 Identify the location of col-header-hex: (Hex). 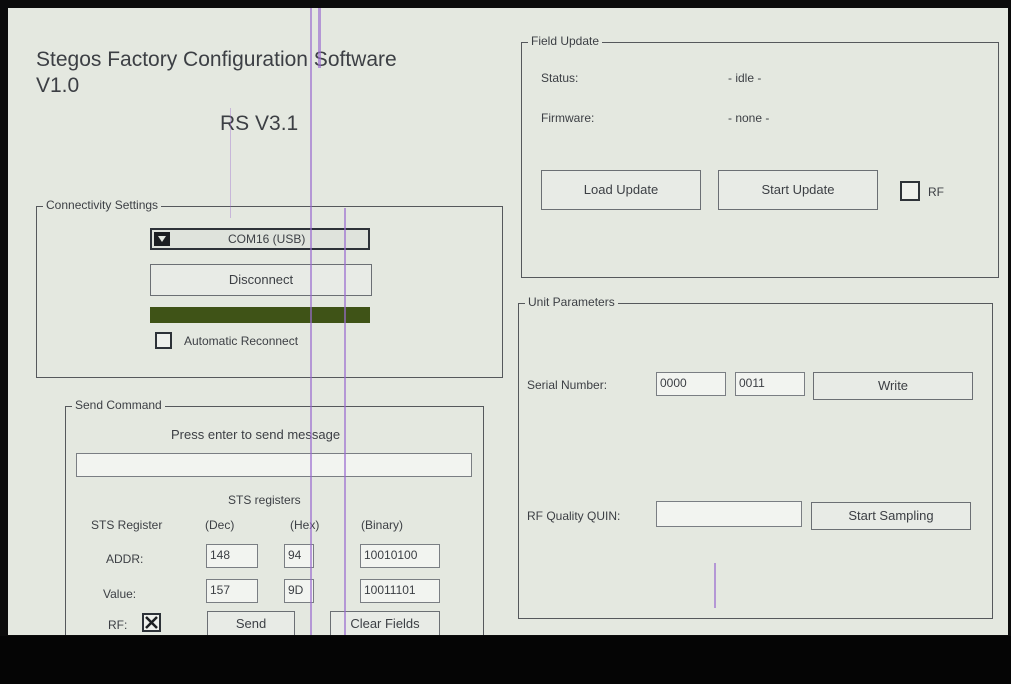
(305, 525).